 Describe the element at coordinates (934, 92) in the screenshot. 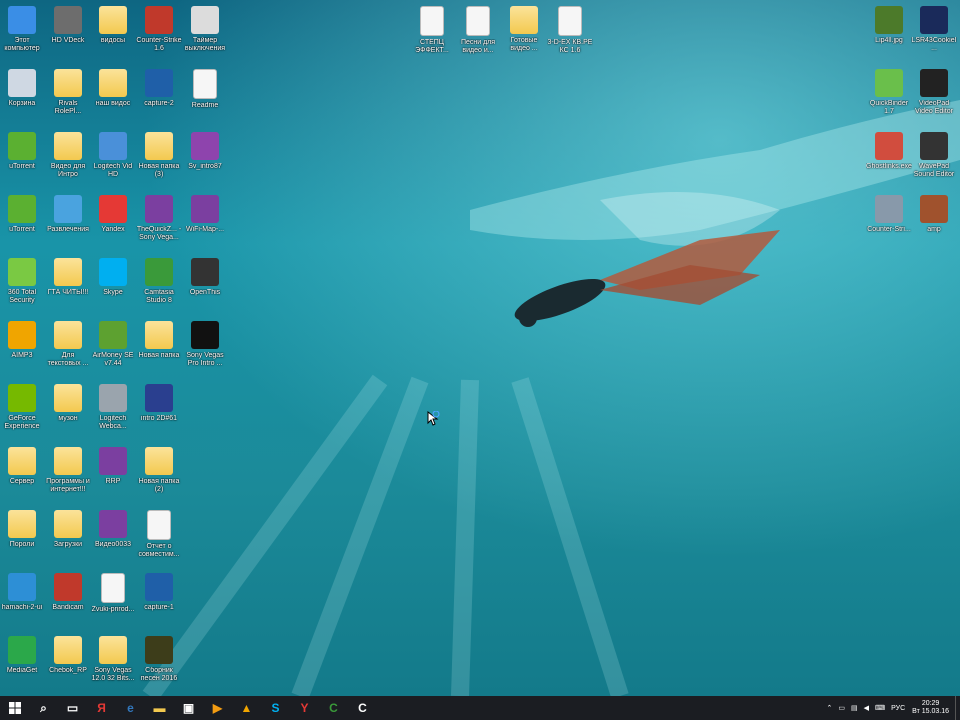

I see `desktop-icon: VideoPad Video Editor` at that location.